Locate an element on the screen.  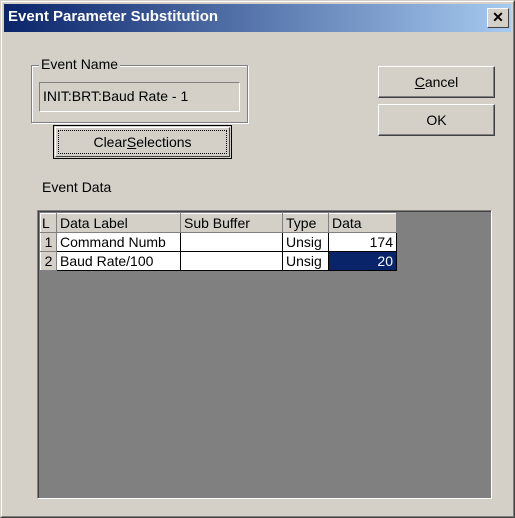
column-header-sub-buffer: Sub Buffer is located at coordinates (231, 223).